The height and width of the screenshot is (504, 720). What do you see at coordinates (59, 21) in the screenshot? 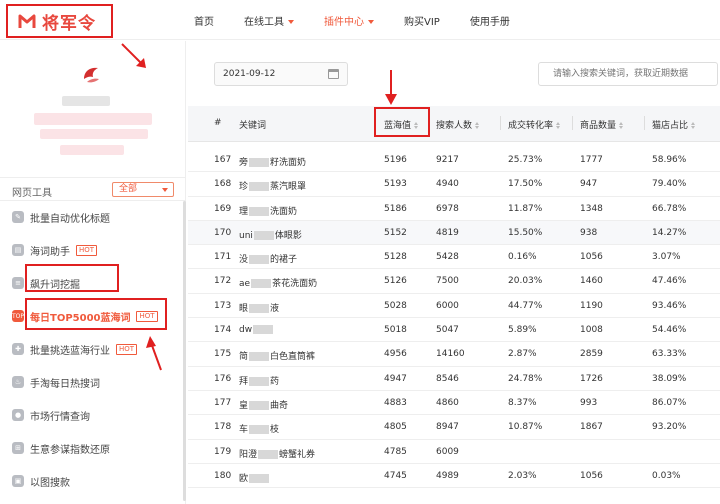
I see `annotation-box-logo` at bounding box center [59, 21].